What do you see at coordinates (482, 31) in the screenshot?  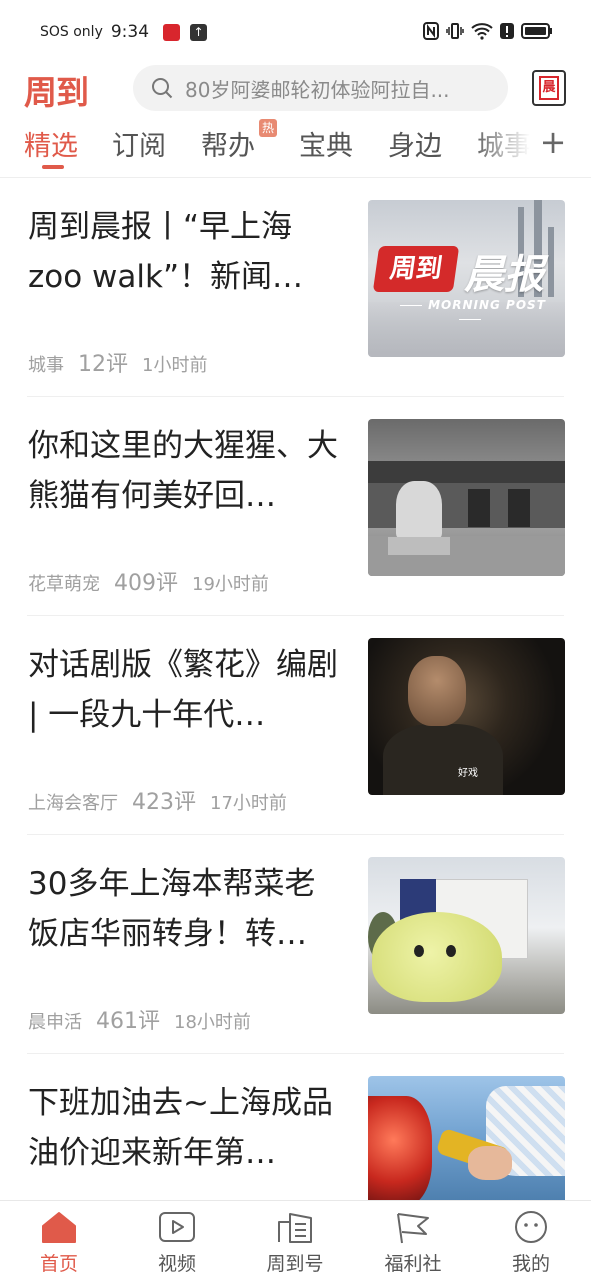 I see `wifi-icon` at bounding box center [482, 31].